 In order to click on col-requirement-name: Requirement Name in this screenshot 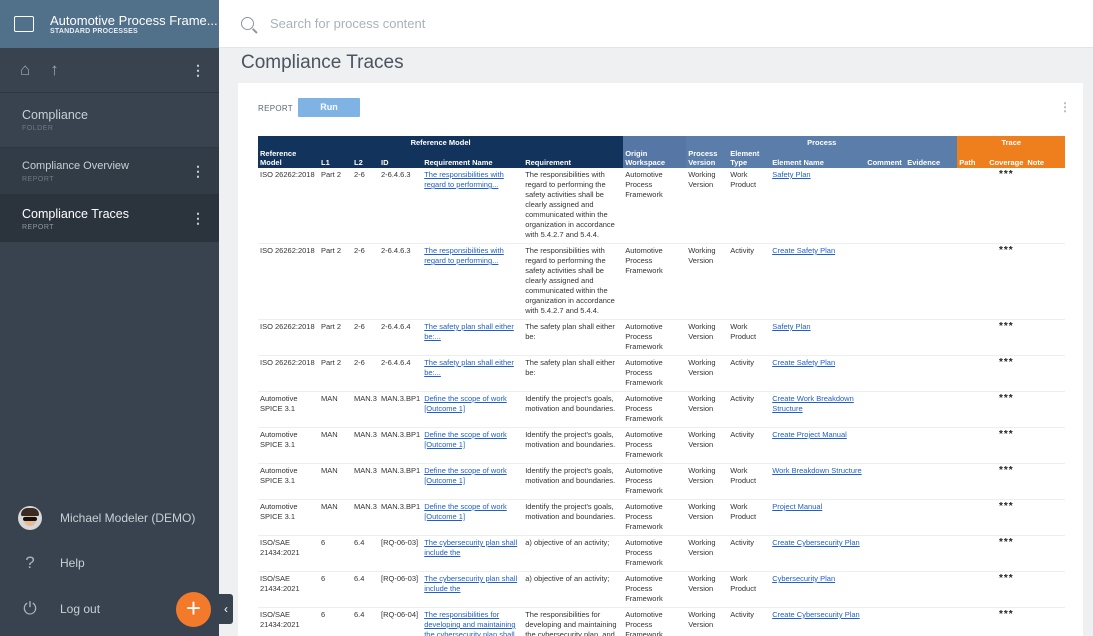, I will do `click(473, 158)`.